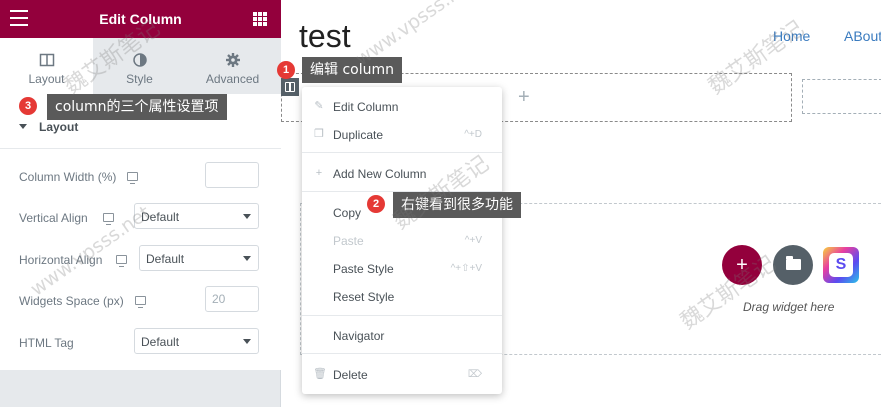 This screenshot has width=881, height=407. I want to click on menu-item-reset-style: Reset Style, so click(402, 296).